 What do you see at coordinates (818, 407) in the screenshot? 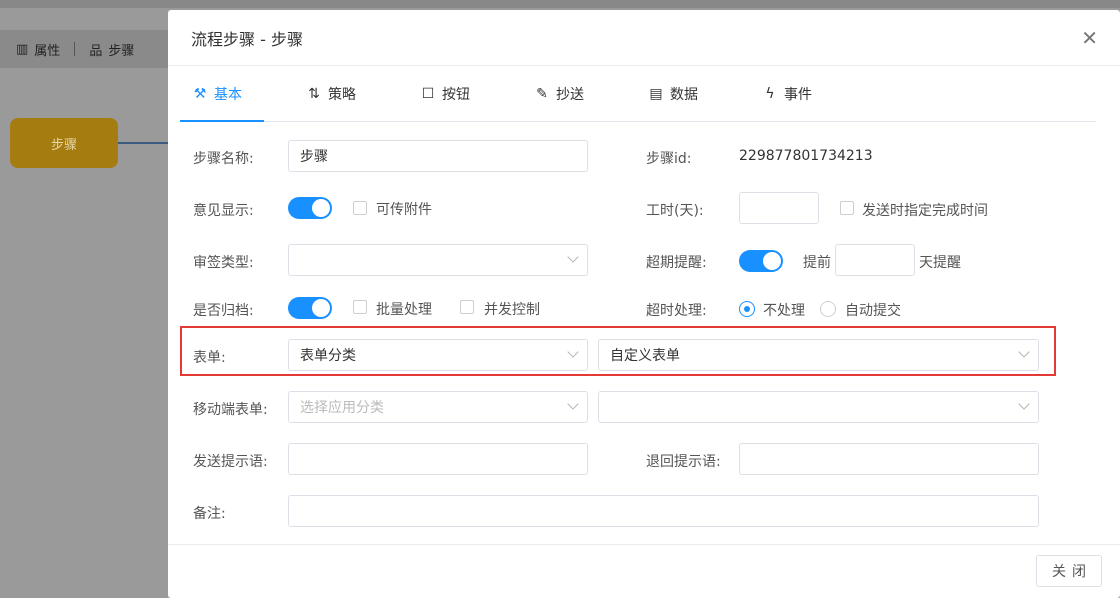
I see `mobile-form-select` at bounding box center [818, 407].